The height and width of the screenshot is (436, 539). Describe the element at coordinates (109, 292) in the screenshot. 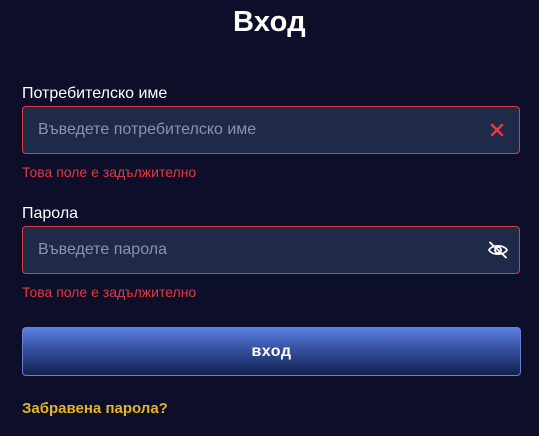

I see `password-error: Това поле е задължително` at that location.